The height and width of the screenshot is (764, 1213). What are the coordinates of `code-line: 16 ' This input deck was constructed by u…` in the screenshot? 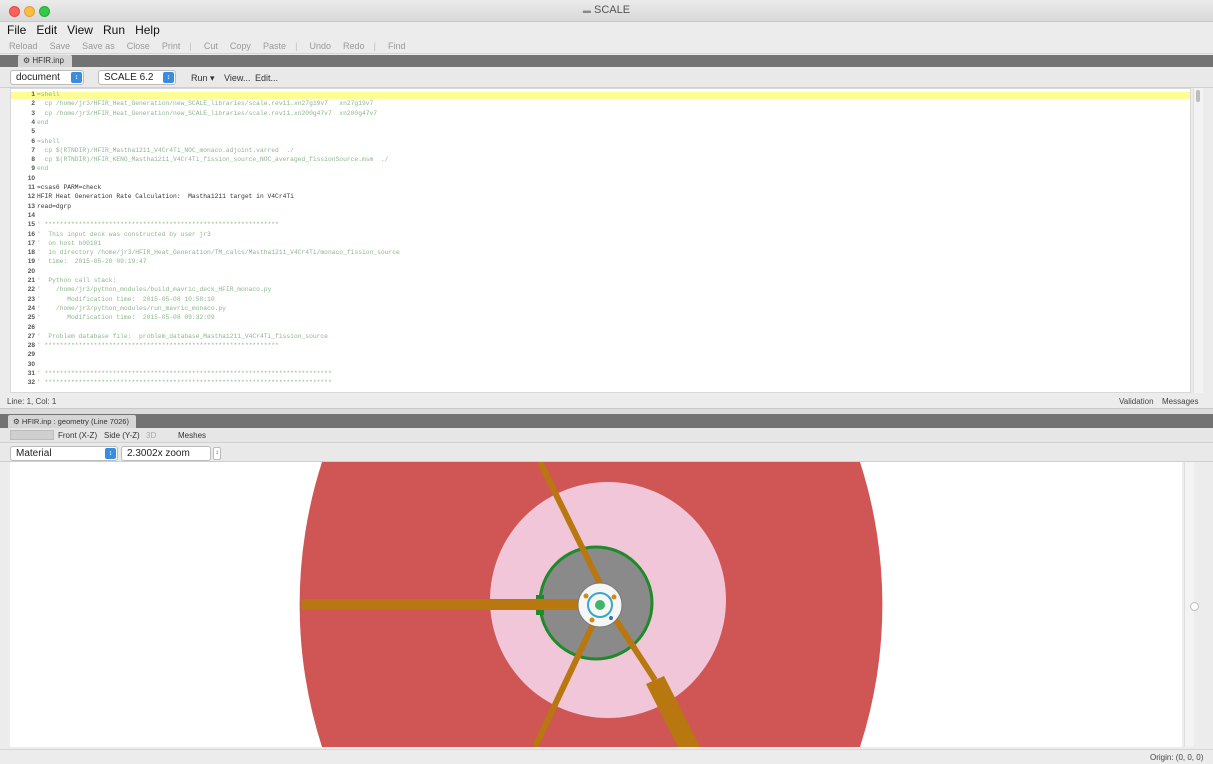 It's located at (600, 235).